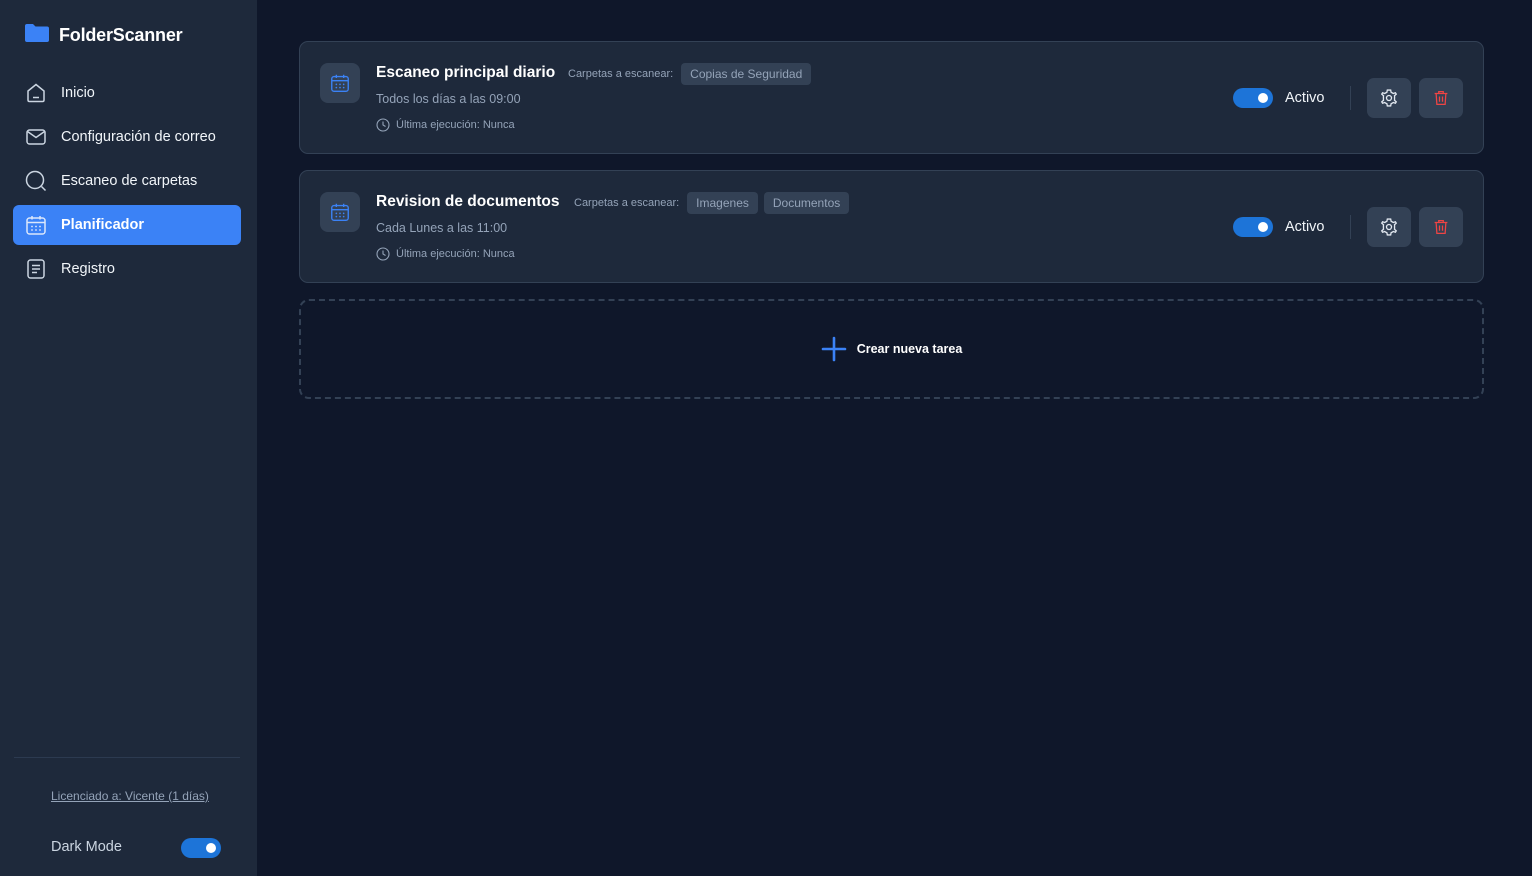 The height and width of the screenshot is (876, 1532). What do you see at coordinates (130, 796) in the screenshot?
I see `license-link: Licenciado a: Vicente (1 días)` at bounding box center [130, 796].